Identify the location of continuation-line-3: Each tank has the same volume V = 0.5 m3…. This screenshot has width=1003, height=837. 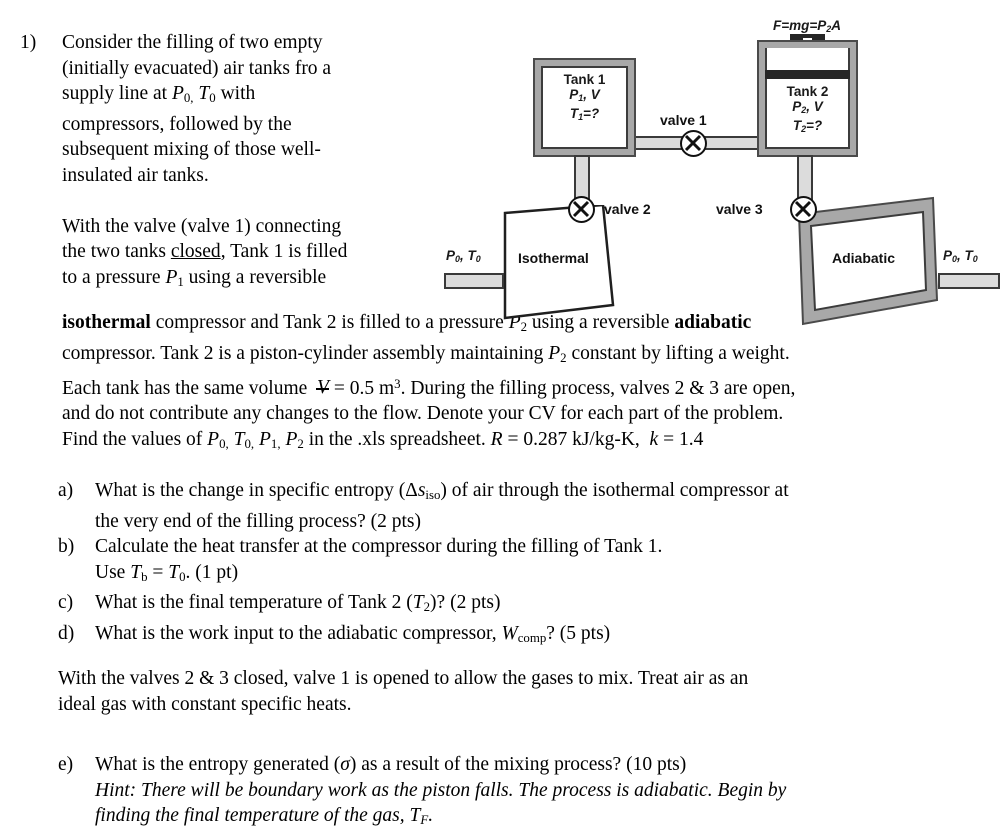
(429, 387).